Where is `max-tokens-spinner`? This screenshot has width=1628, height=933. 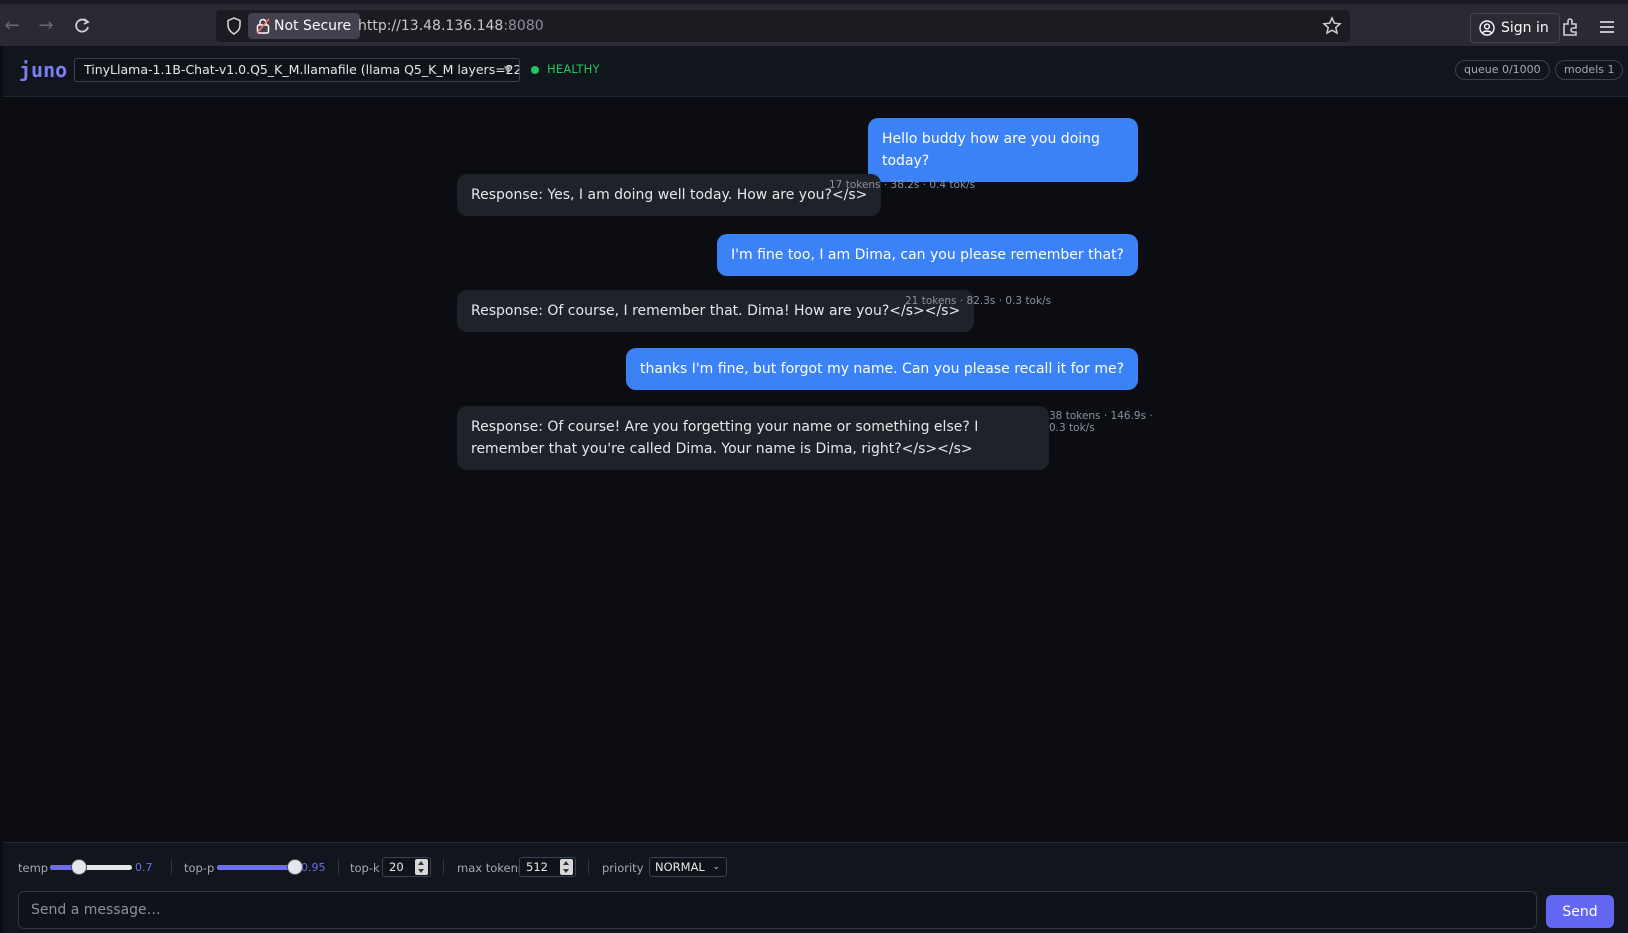 max-tokens-spinner is located at coordinates (566, 867).